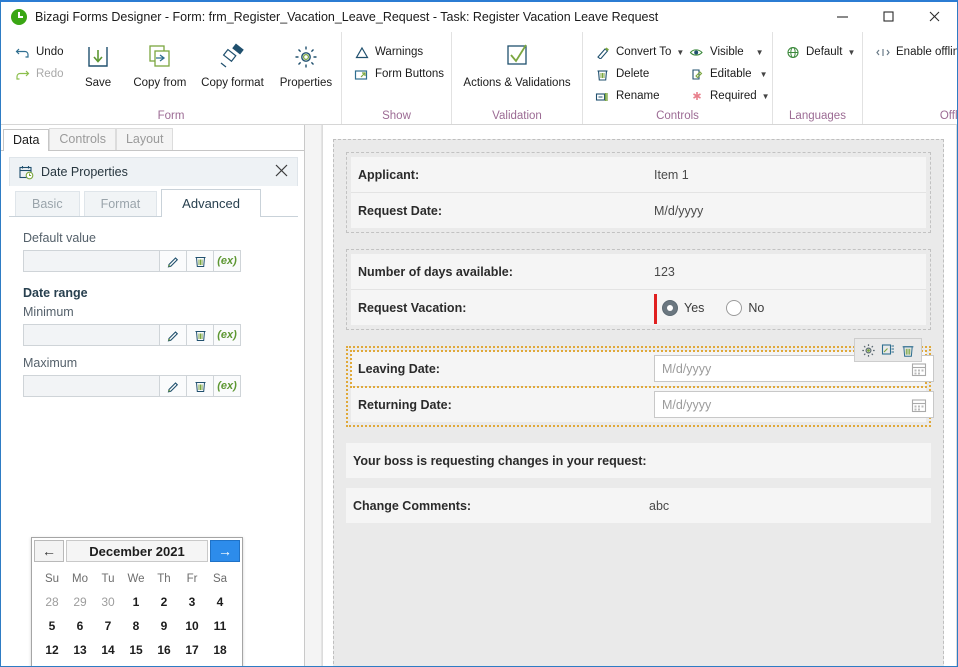 The width and height of the screenshot is (958, 667). Describe the element at coordinates (136, 664) in the screenshot. I see `calendar-day: 22` at that location.